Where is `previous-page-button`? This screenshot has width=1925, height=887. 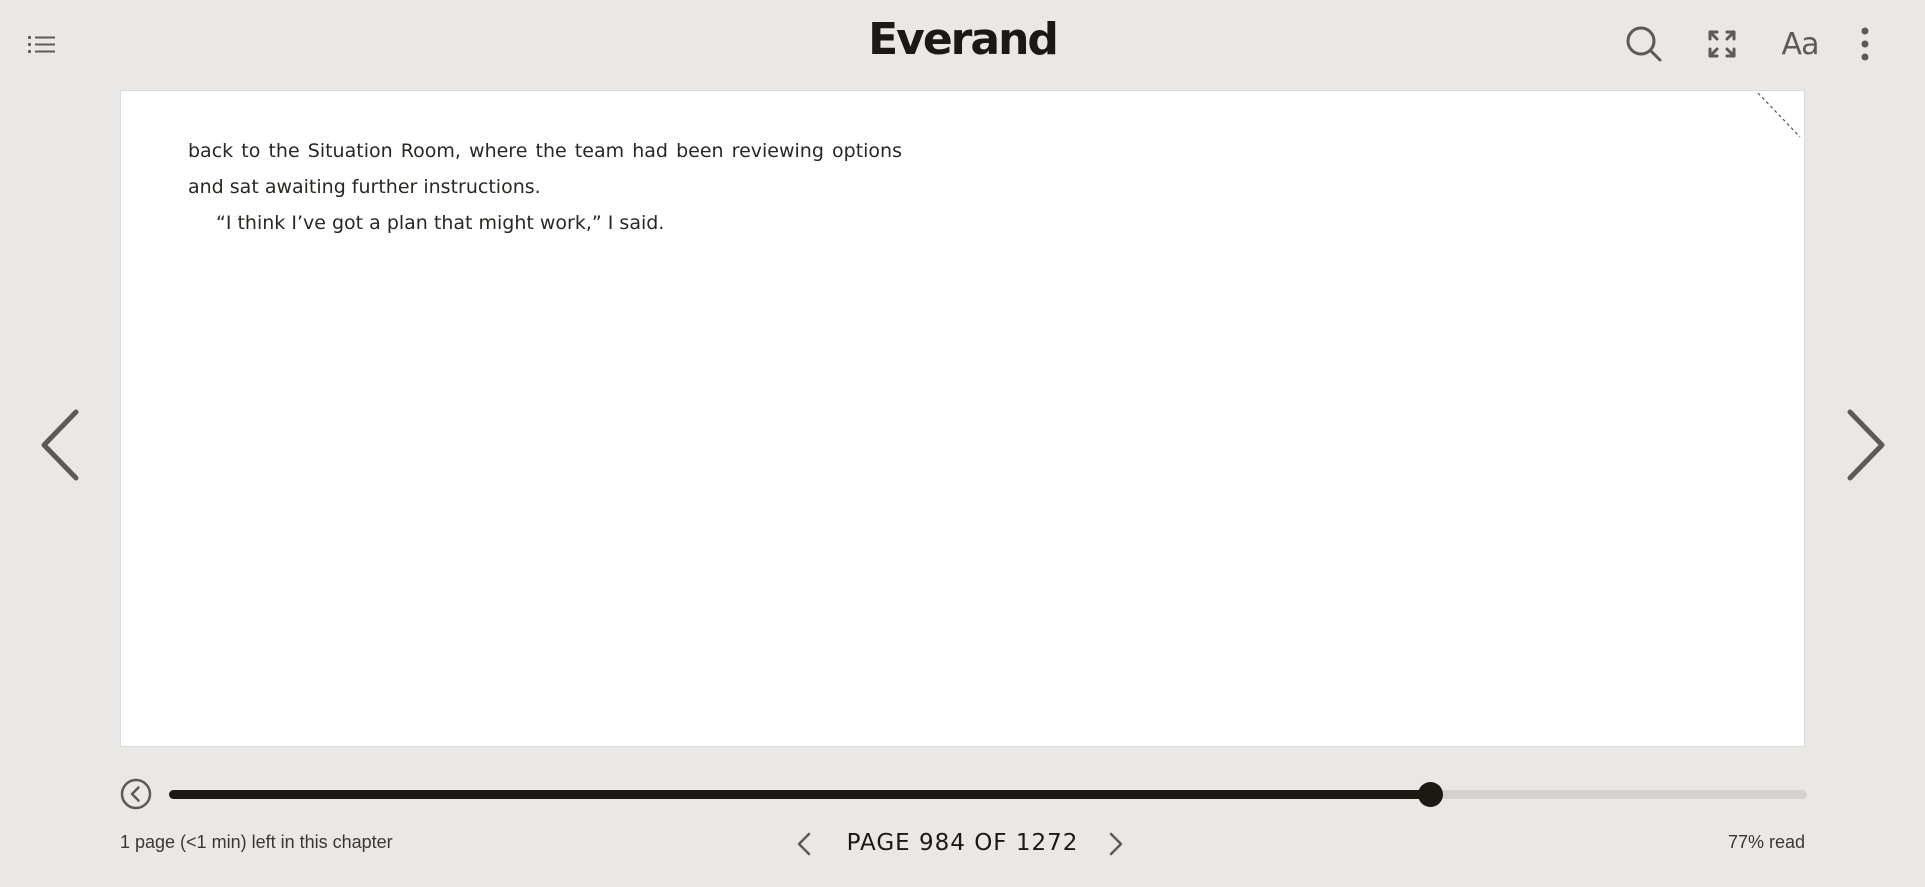
previous-page-button is located at coordinates (60, 445).